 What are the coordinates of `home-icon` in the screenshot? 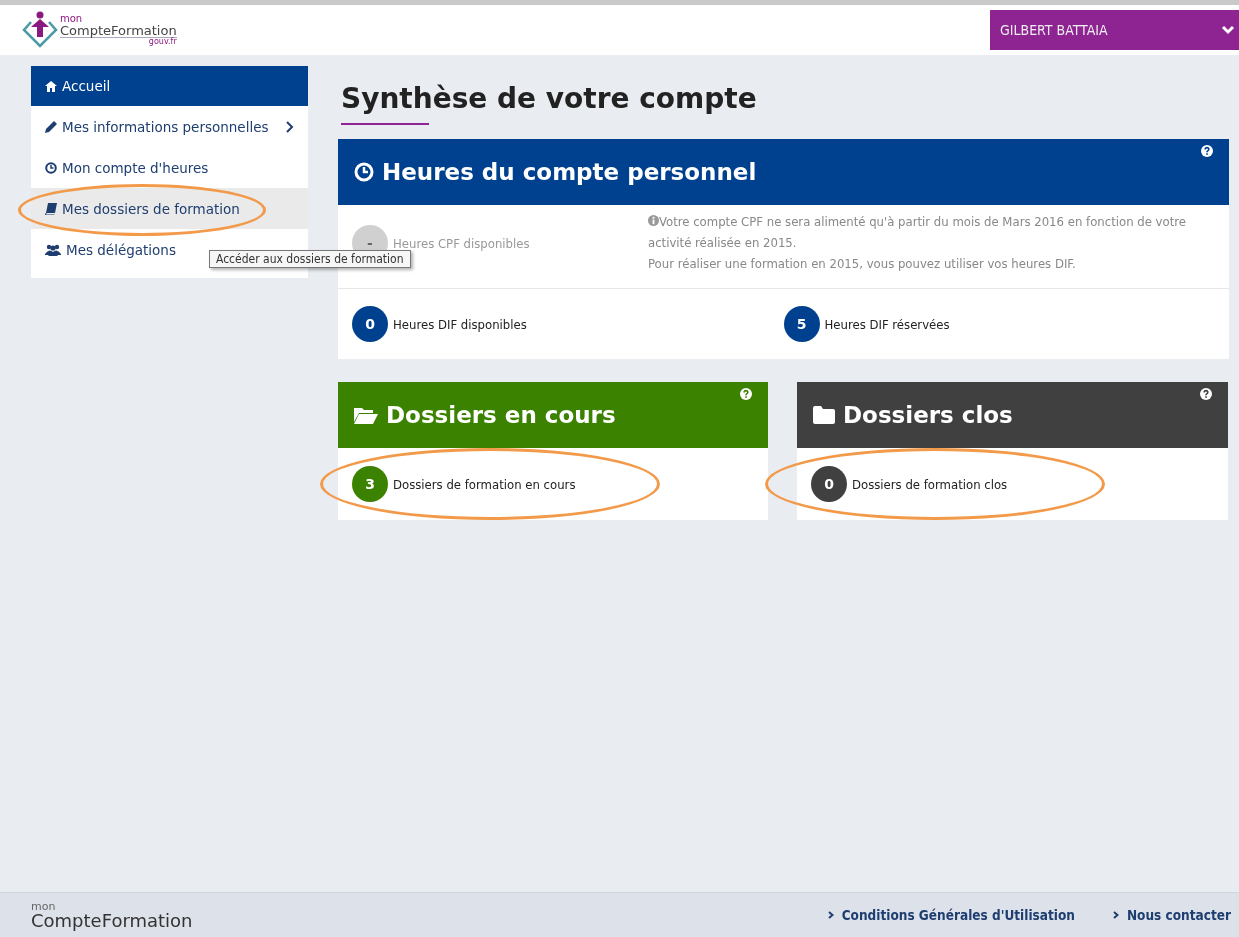 It's located at (51, 86).